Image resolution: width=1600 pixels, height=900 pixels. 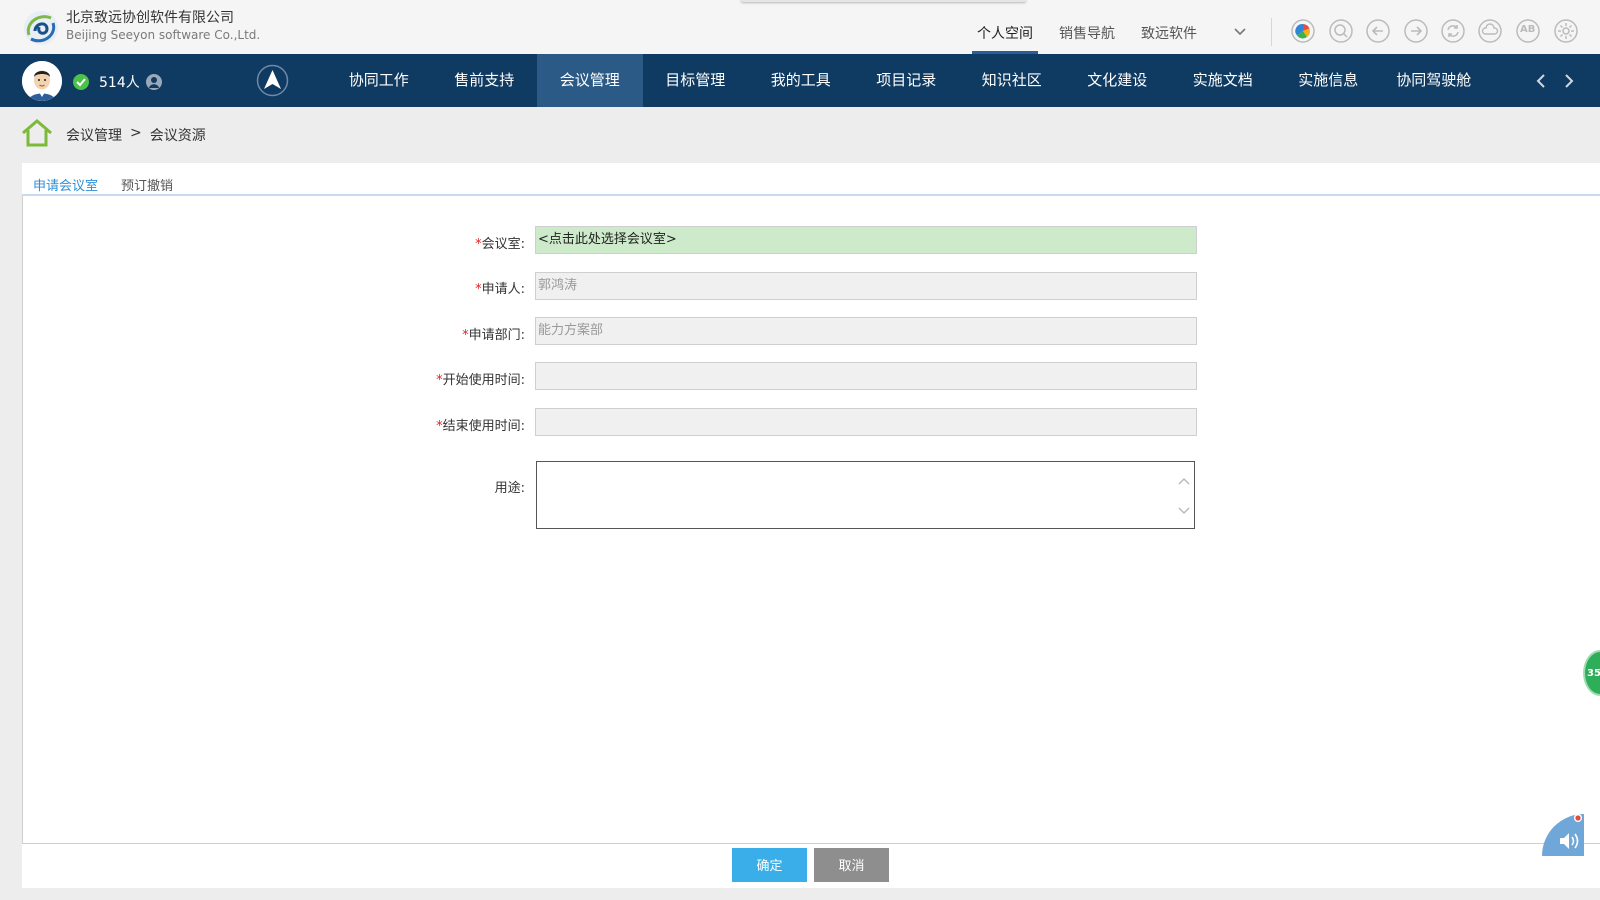 I want to click on department-label: *申请部门:, so click(x=460, y=333).